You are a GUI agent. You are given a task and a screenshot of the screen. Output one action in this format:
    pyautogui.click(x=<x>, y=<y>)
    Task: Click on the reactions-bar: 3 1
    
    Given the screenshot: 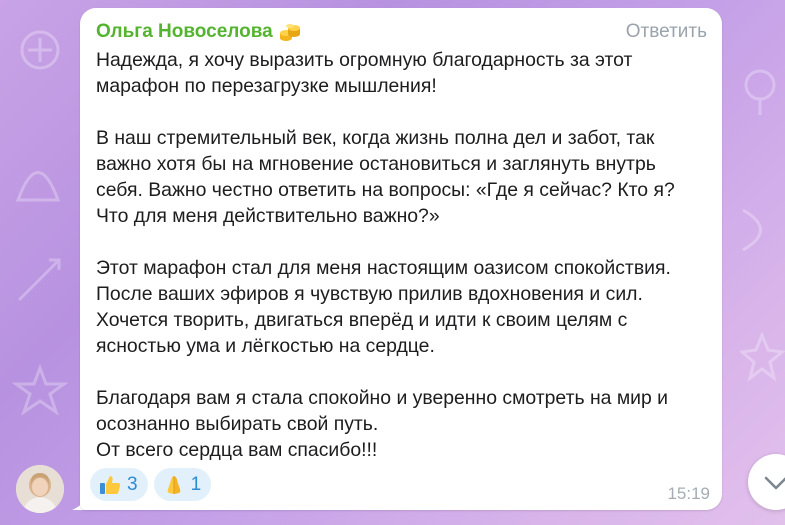 What is the action you would take?
    pyautogui.click(x=151, y=484)
    